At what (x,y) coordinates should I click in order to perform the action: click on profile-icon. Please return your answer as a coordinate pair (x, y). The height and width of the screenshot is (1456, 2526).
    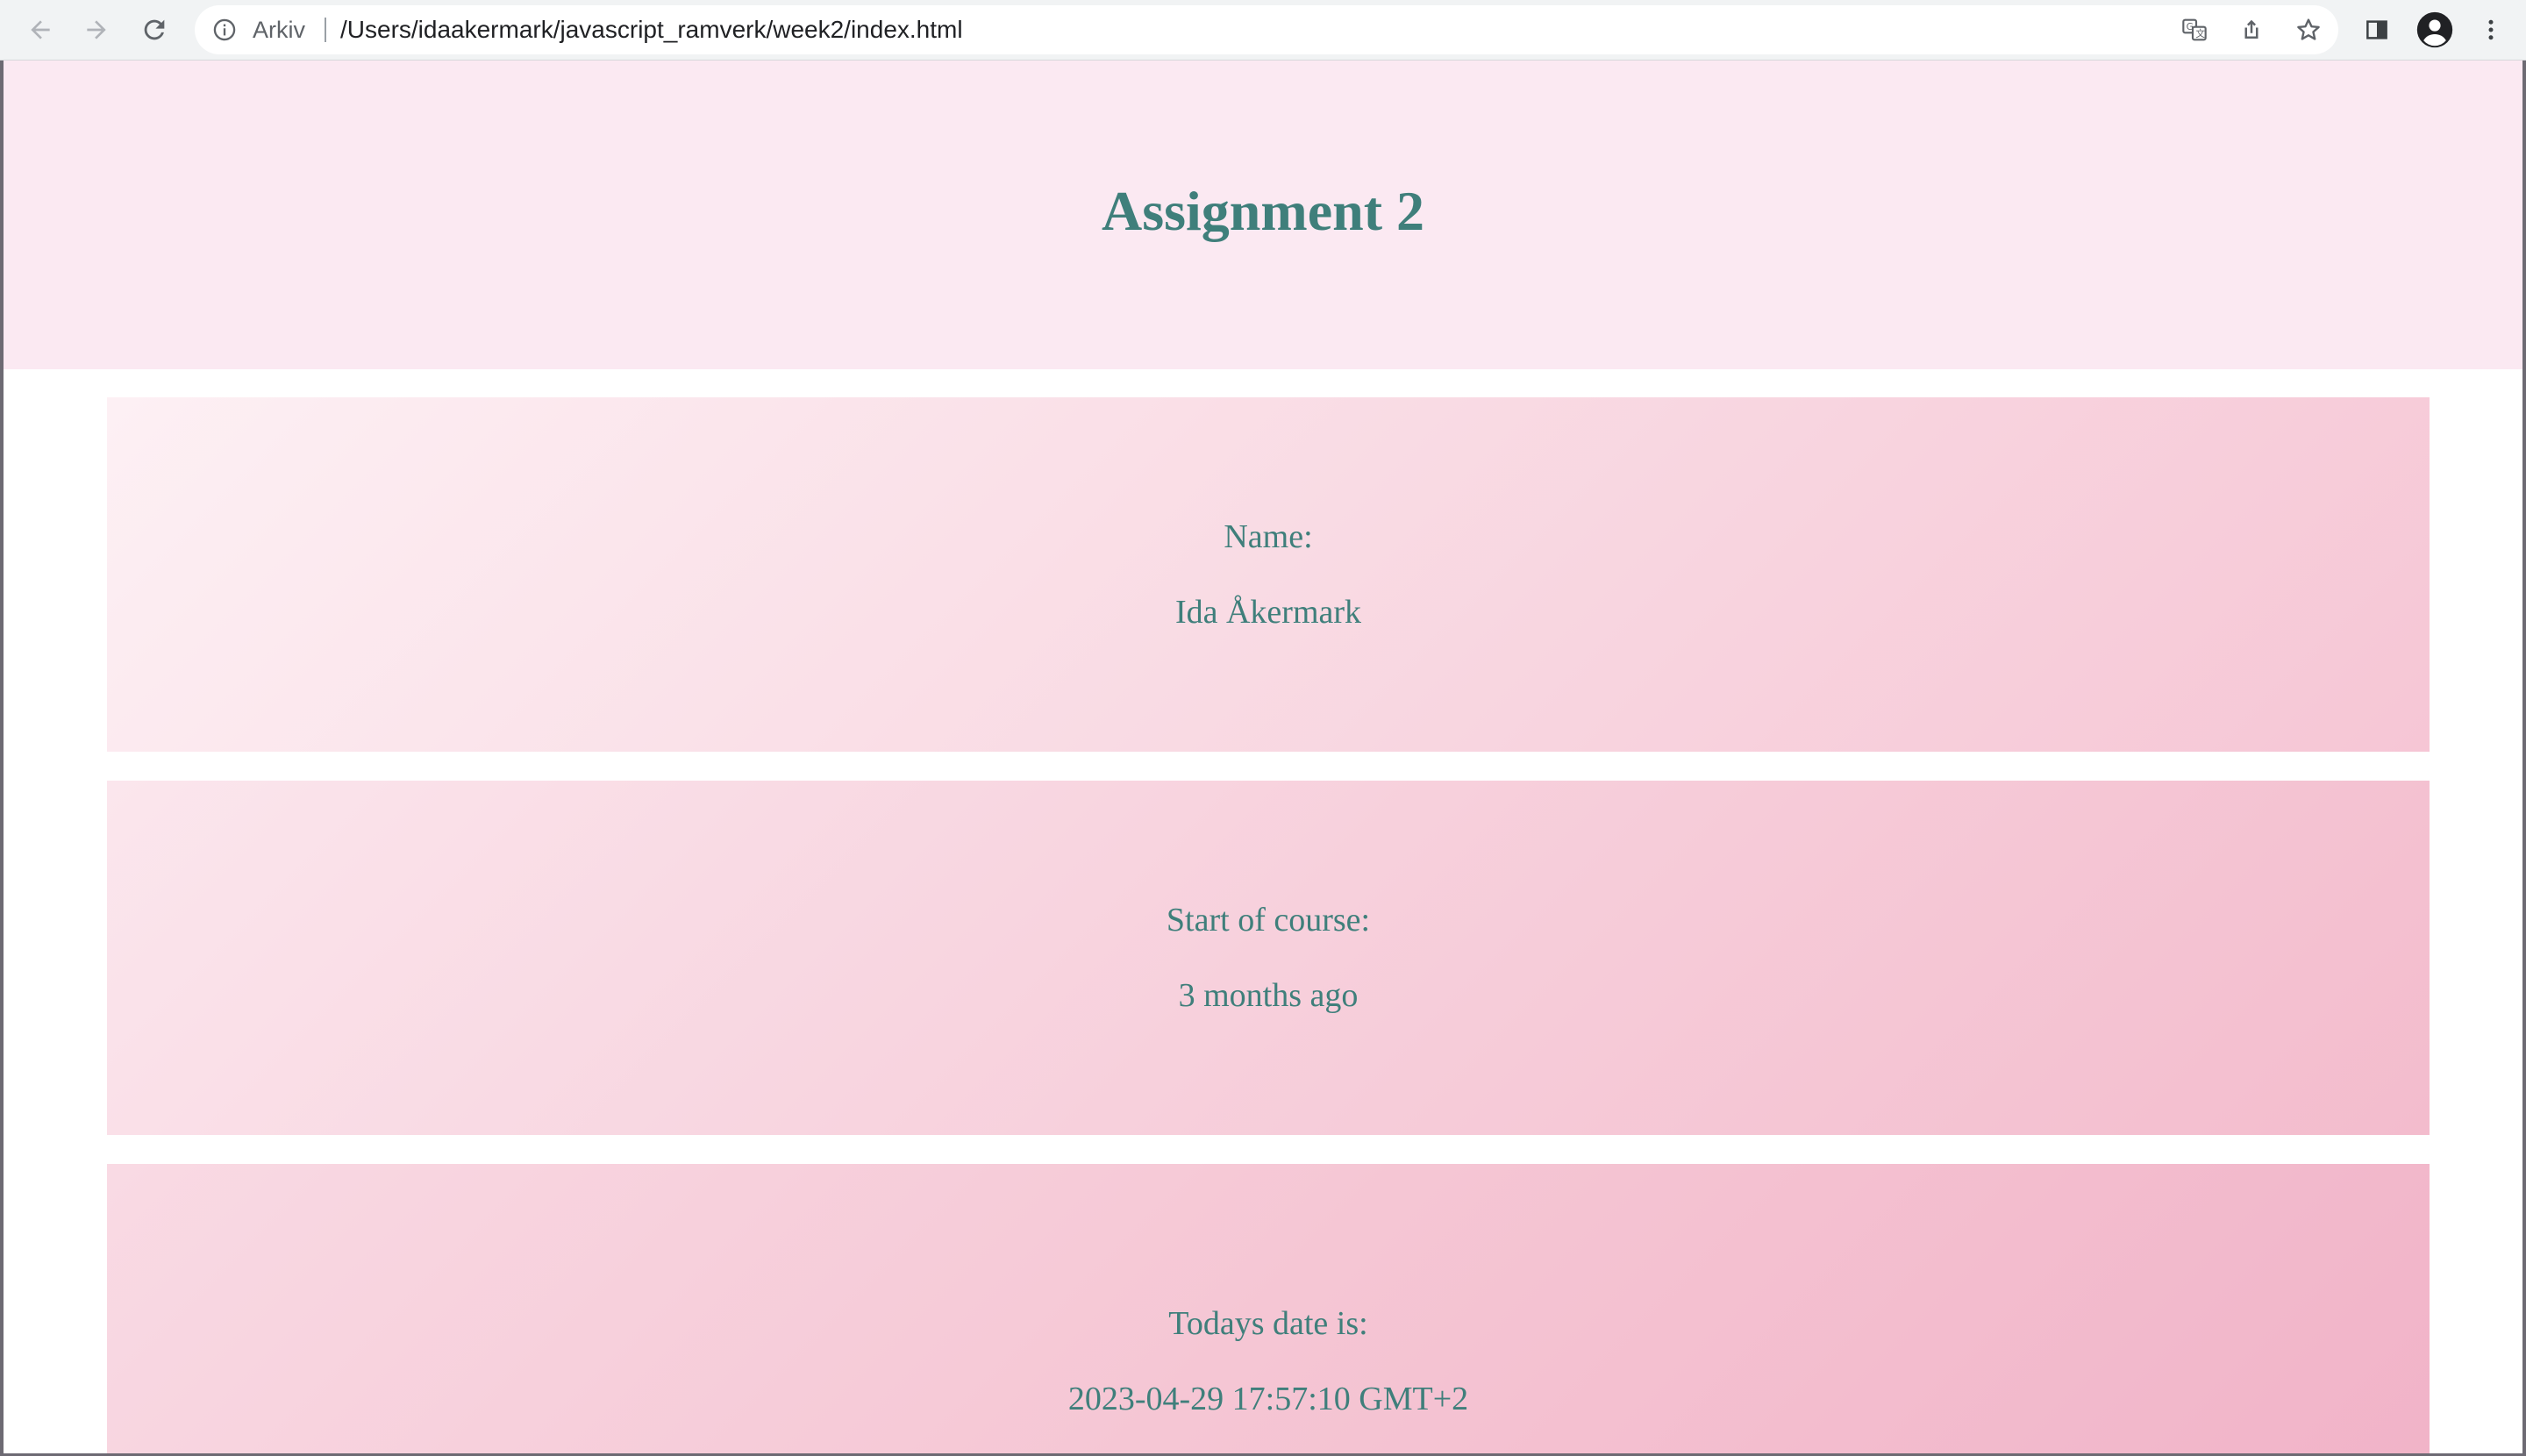
    Looking at the image, I should click on (2434, 30).